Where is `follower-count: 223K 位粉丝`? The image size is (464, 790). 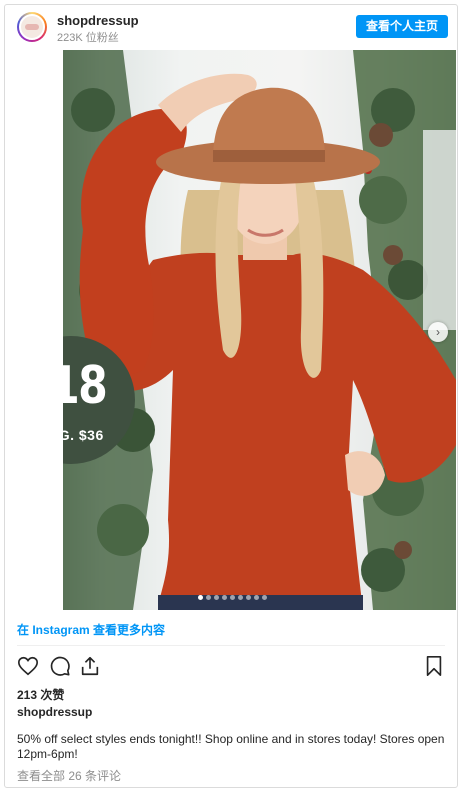
follower-count: 223K 位粉丝 is located at coordinates (88, 38).